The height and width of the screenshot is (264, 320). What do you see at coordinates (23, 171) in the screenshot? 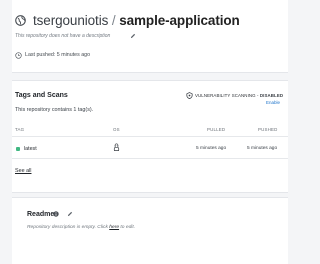
I see `see-all-tags-link: See all` at bounding box center [23, 171].